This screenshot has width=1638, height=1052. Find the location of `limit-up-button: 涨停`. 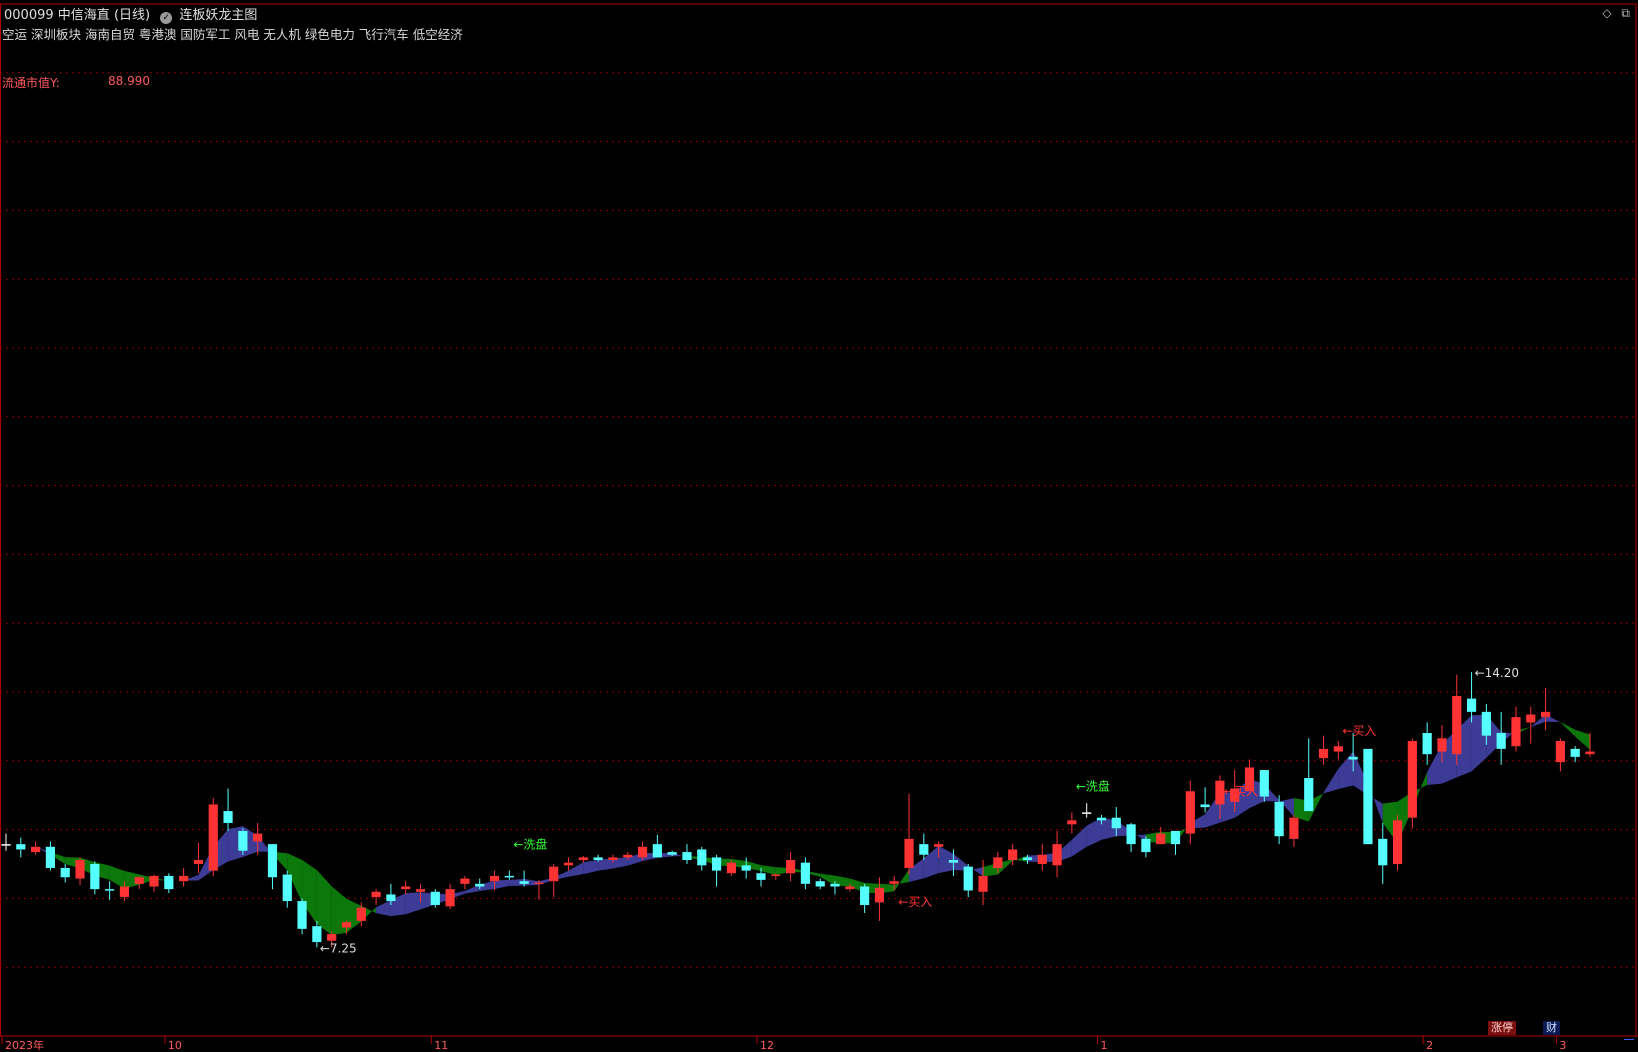

limit-up-button: 涨停 is located at coordinates (1502, 1028).